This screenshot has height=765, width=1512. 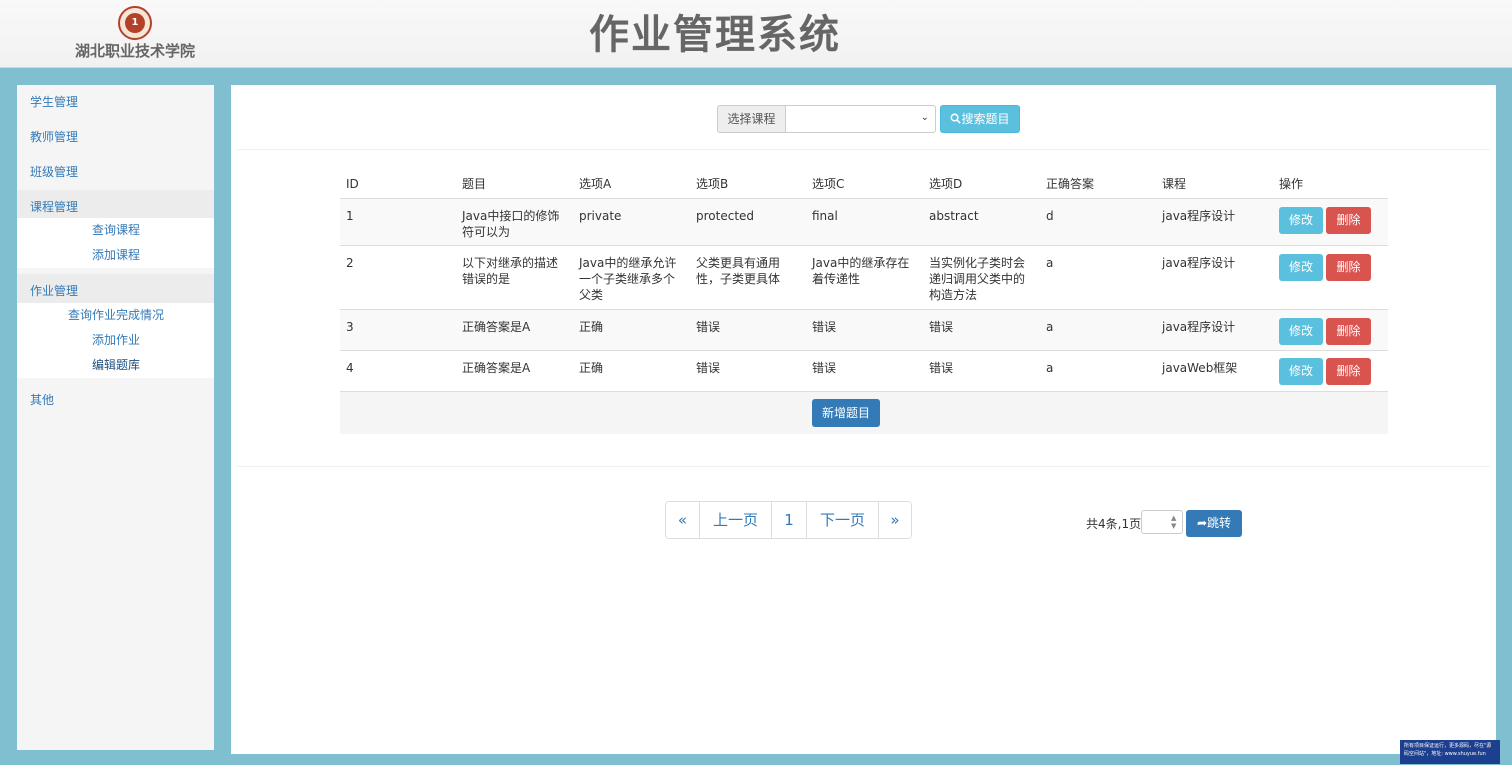 I want to click on column-header-actions: 操作, so click(x=1291, y=184).